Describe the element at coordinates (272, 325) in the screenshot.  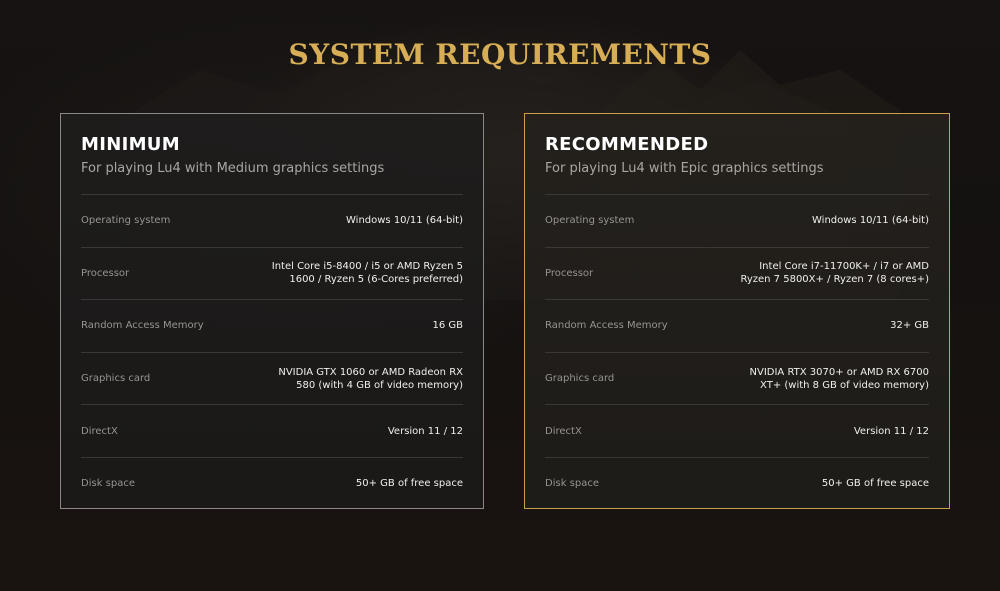
I see `spec-row-memory: Random Access Memory 16 GB` at that location.